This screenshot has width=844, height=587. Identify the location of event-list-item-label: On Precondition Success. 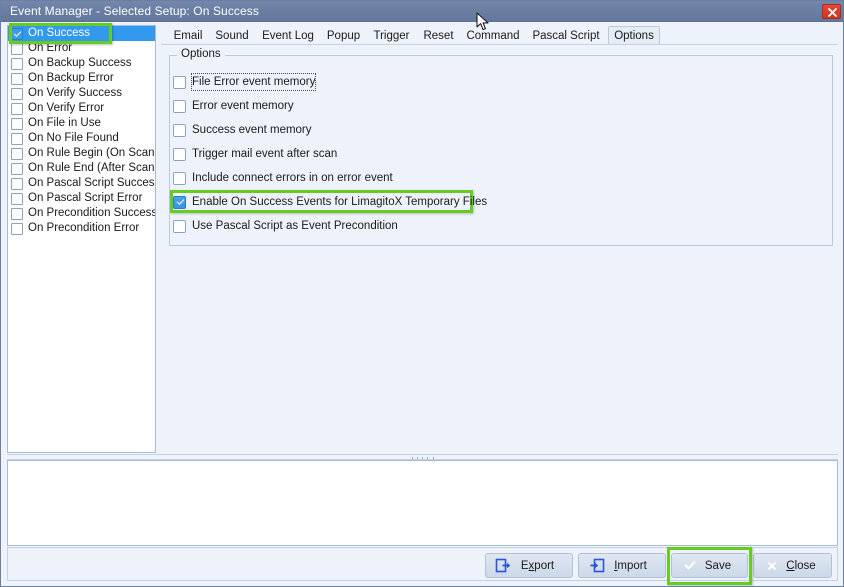
(92, 213).